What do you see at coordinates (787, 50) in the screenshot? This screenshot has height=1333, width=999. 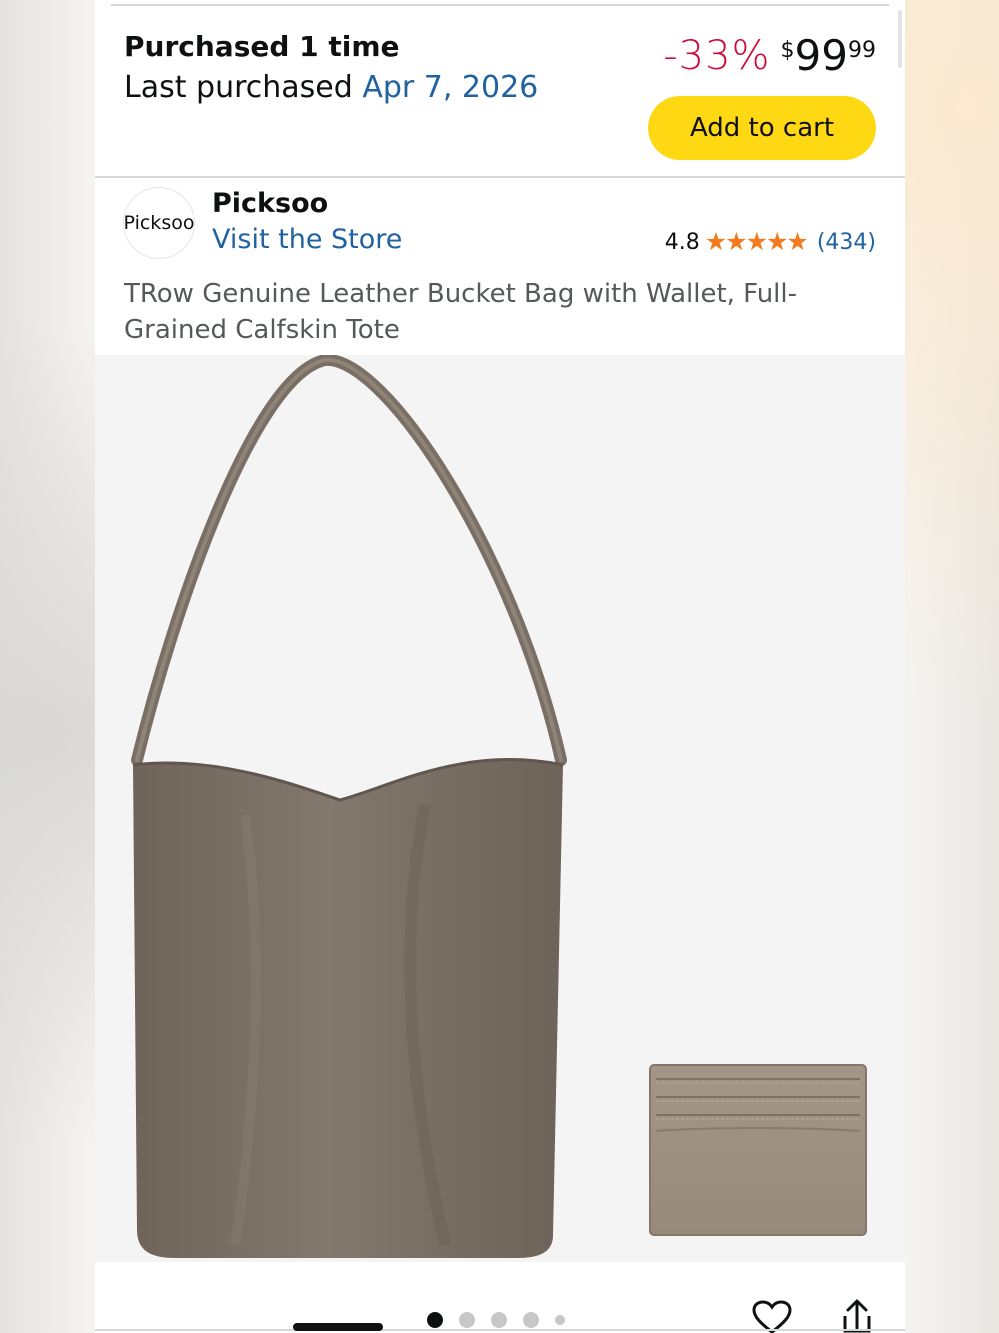 I see `price-currency: $` at bounding box center [787, 50].